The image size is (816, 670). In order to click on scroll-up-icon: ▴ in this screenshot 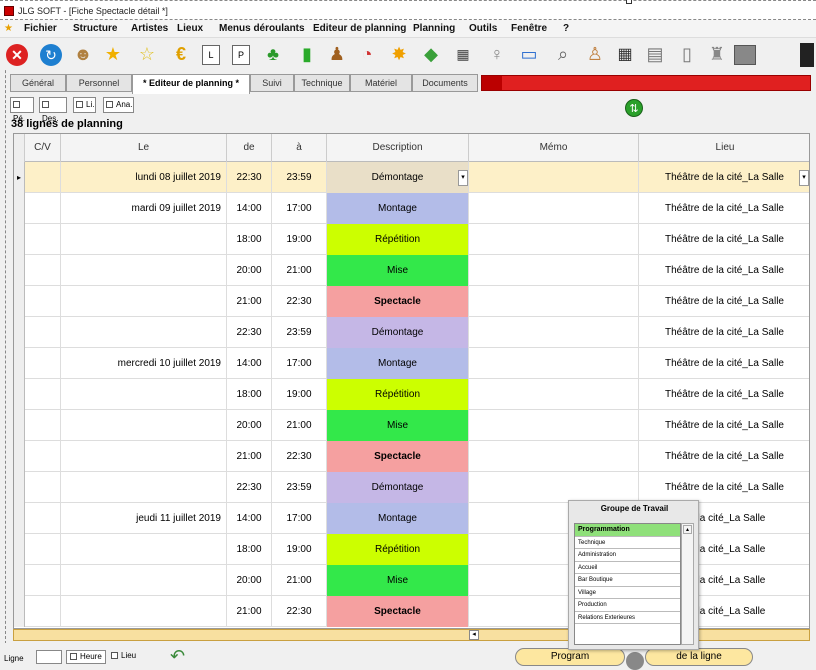, I will do `click(687, 529)`.